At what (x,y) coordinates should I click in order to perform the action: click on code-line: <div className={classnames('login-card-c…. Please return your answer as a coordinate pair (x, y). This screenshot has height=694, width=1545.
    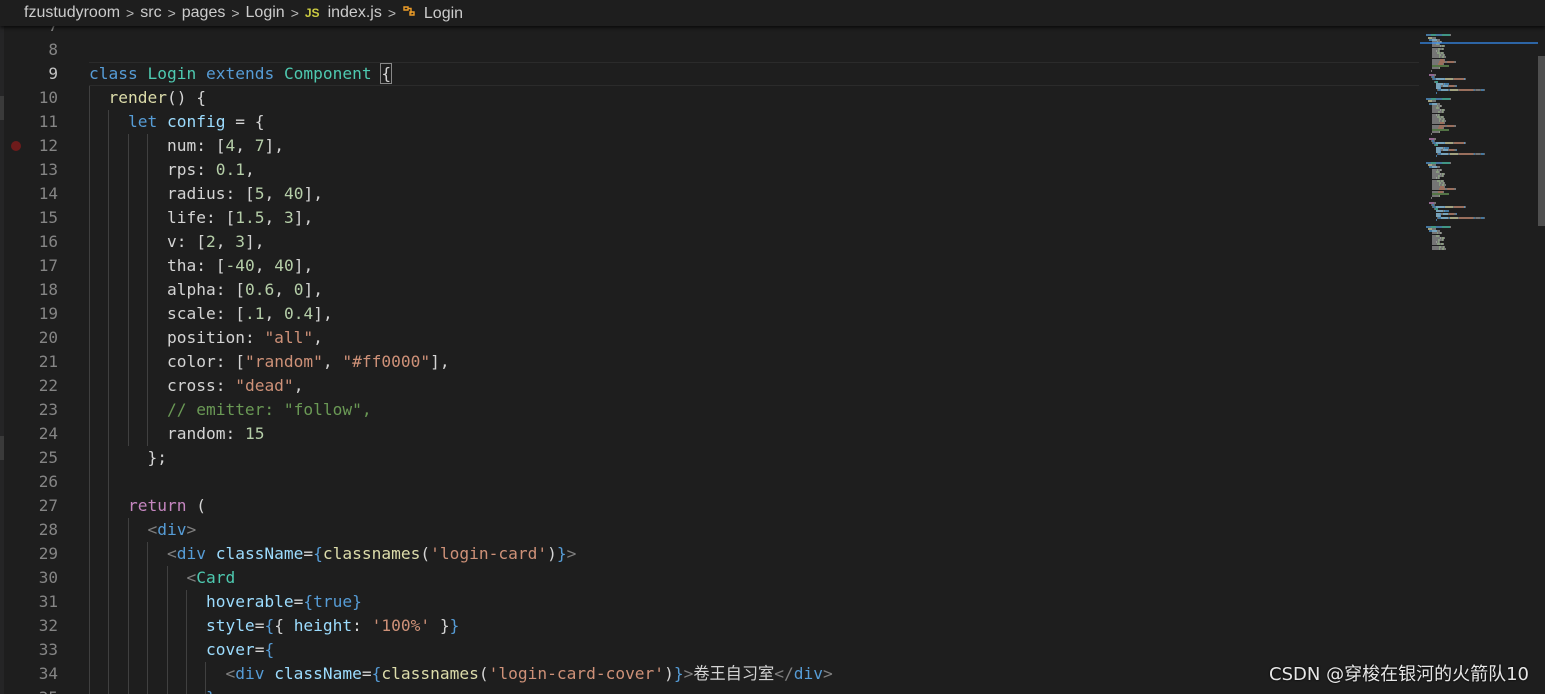
    Looking at the image, I should click on (460, 674).